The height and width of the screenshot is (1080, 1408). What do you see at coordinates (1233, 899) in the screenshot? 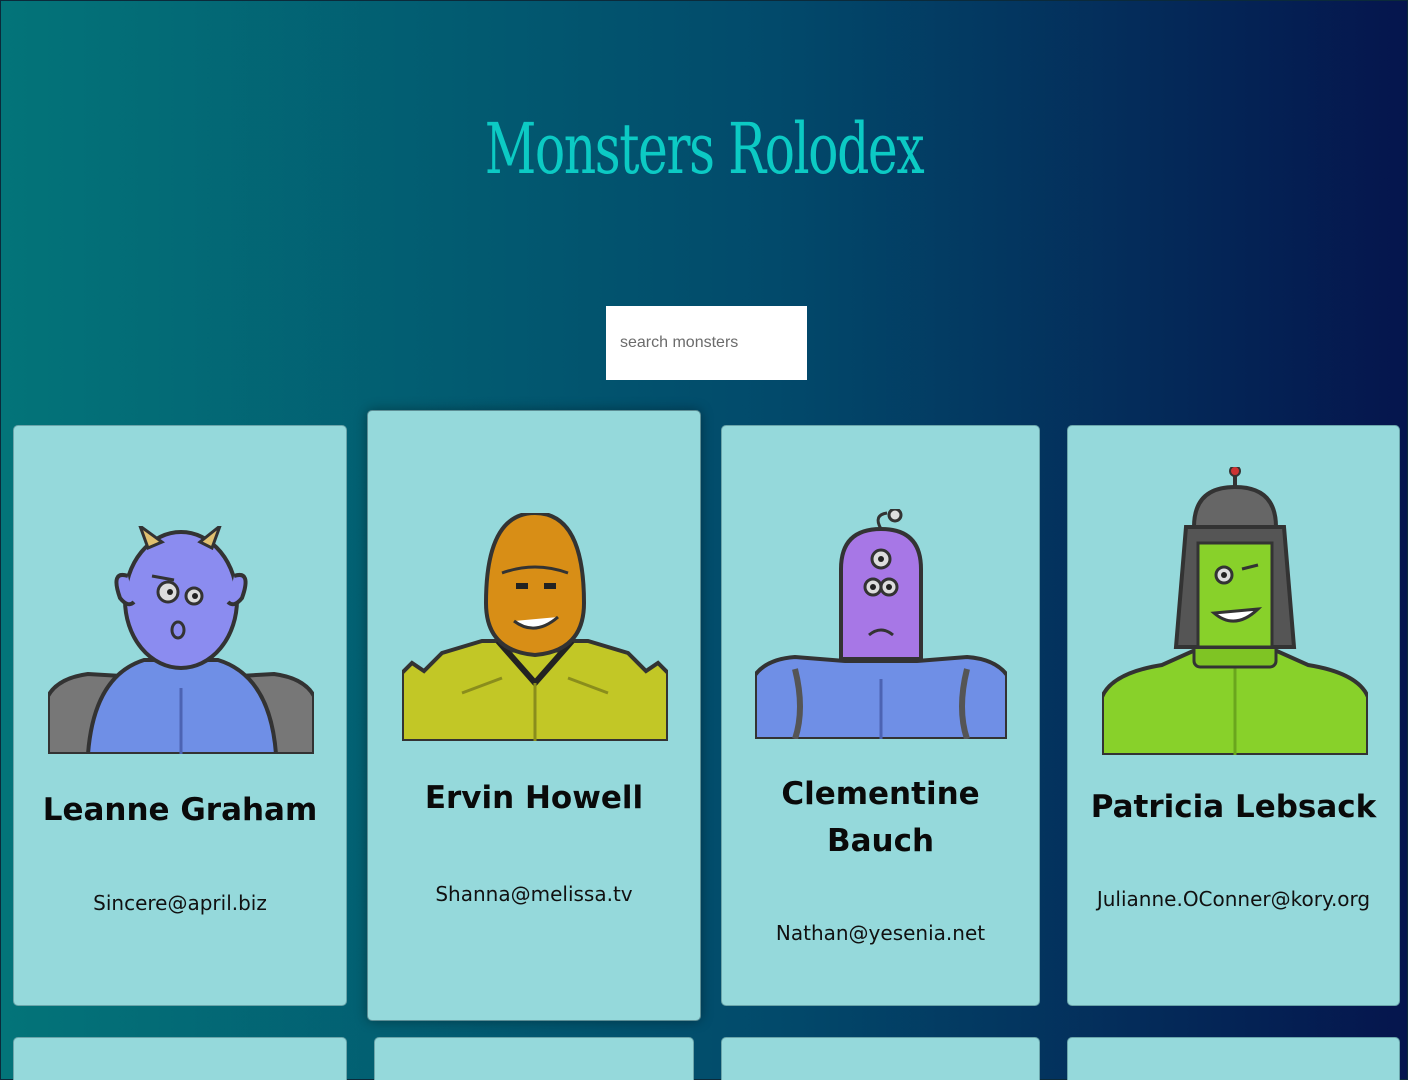
I see `monster-email: Julianne.OConner@kory.org` at bounding box center [1233, 899].